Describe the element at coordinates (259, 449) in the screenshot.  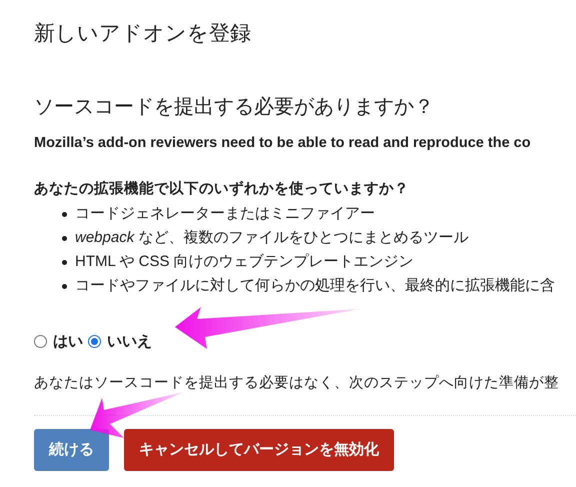
I see `cancel-button: キャンセルしてバージョンを無効化` at that location.